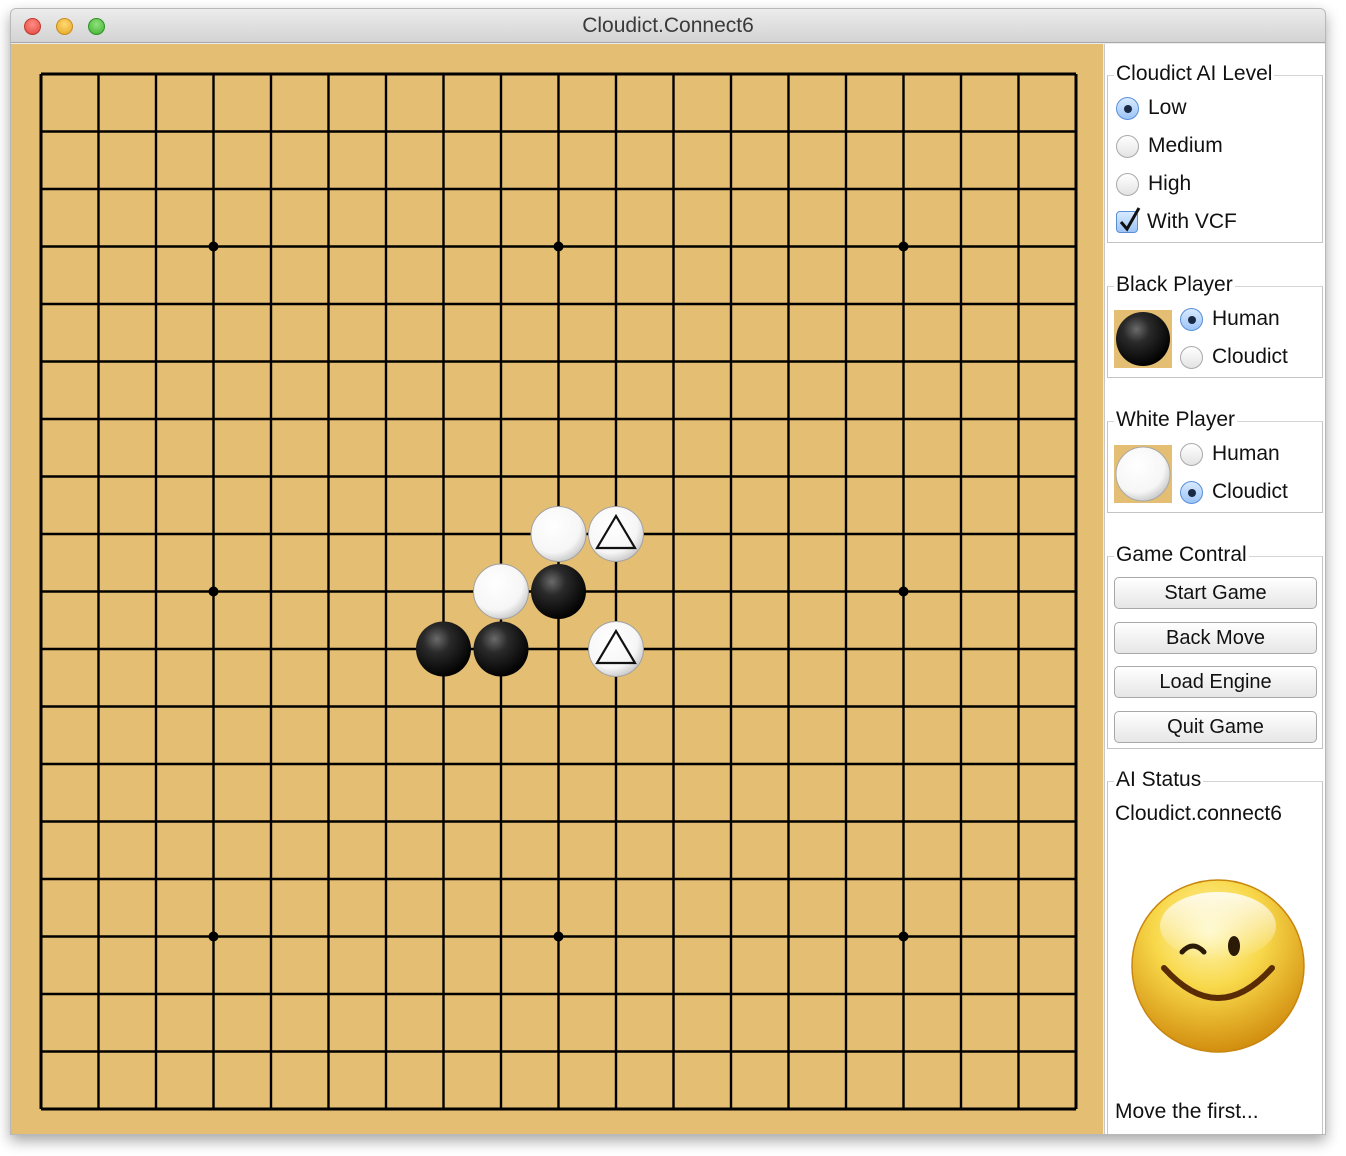 This screenshot has height=1156, width=1346. I want to click on white-player-group: White Player Human Cloudict, so click(1215, 460).